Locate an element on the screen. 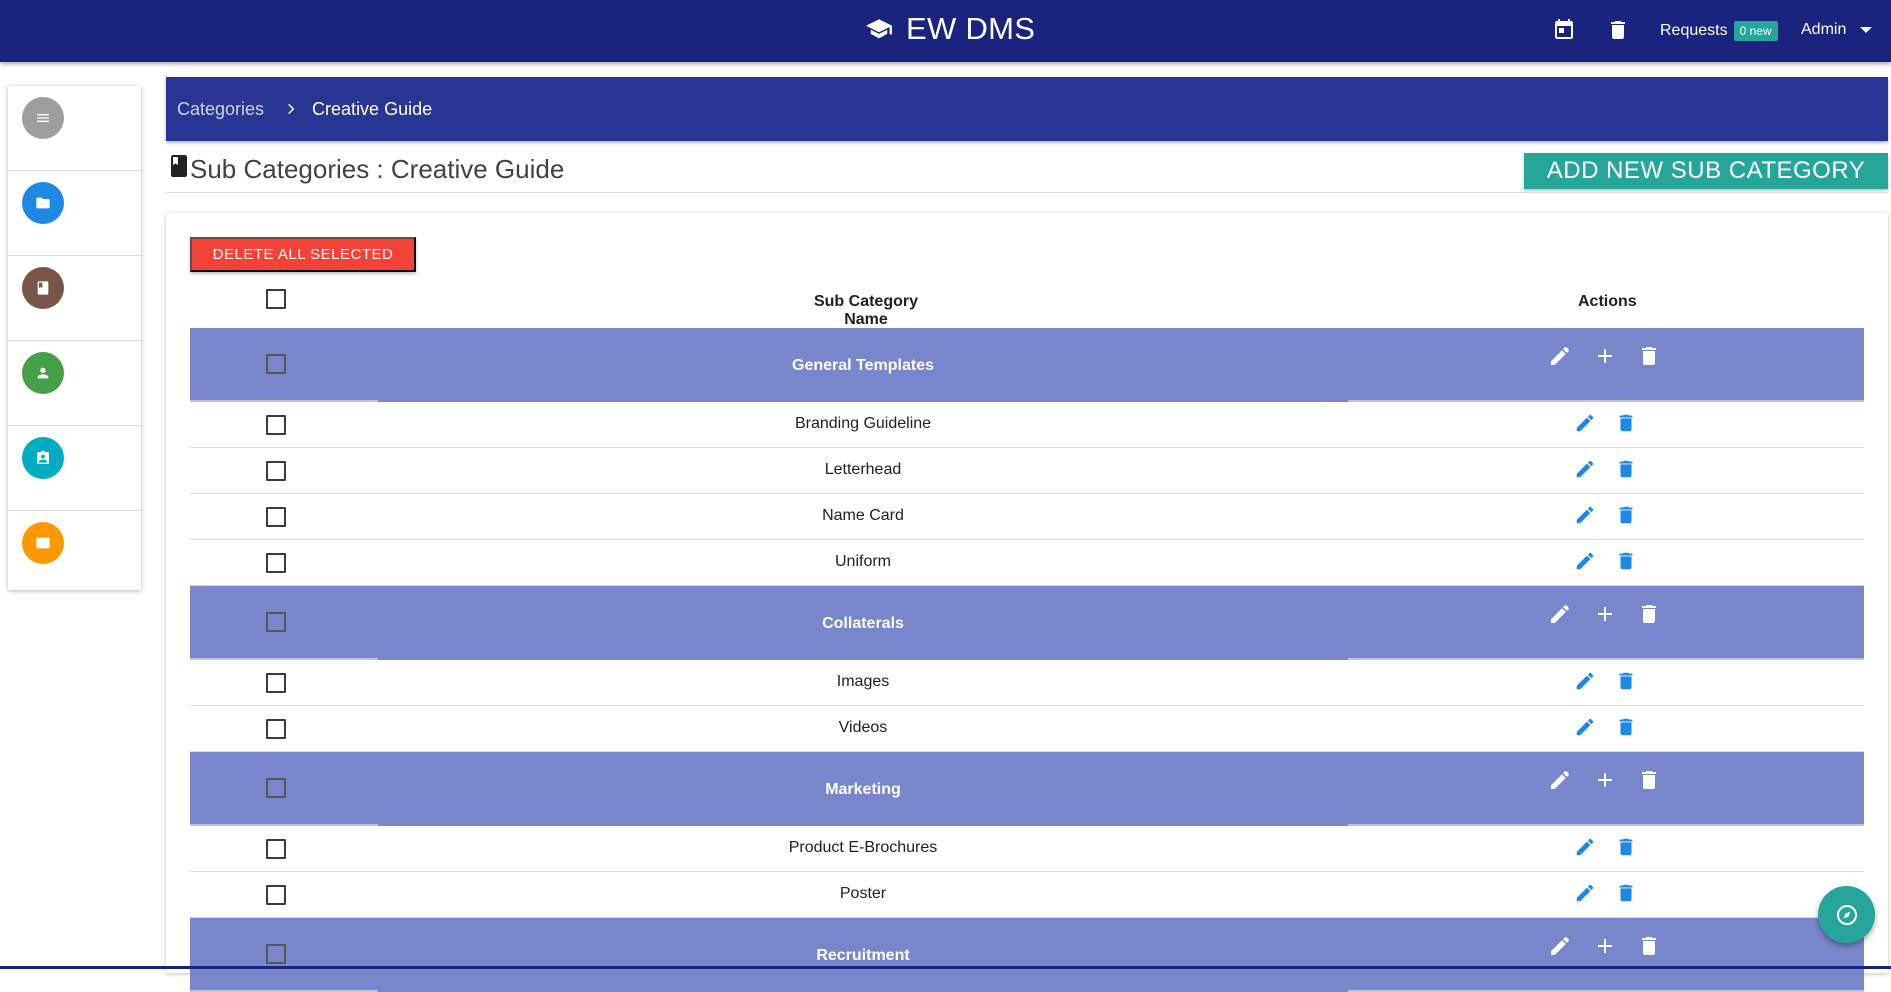 This screenshot has height=992, width=1891. divider is located at coordinates (1027, 192).